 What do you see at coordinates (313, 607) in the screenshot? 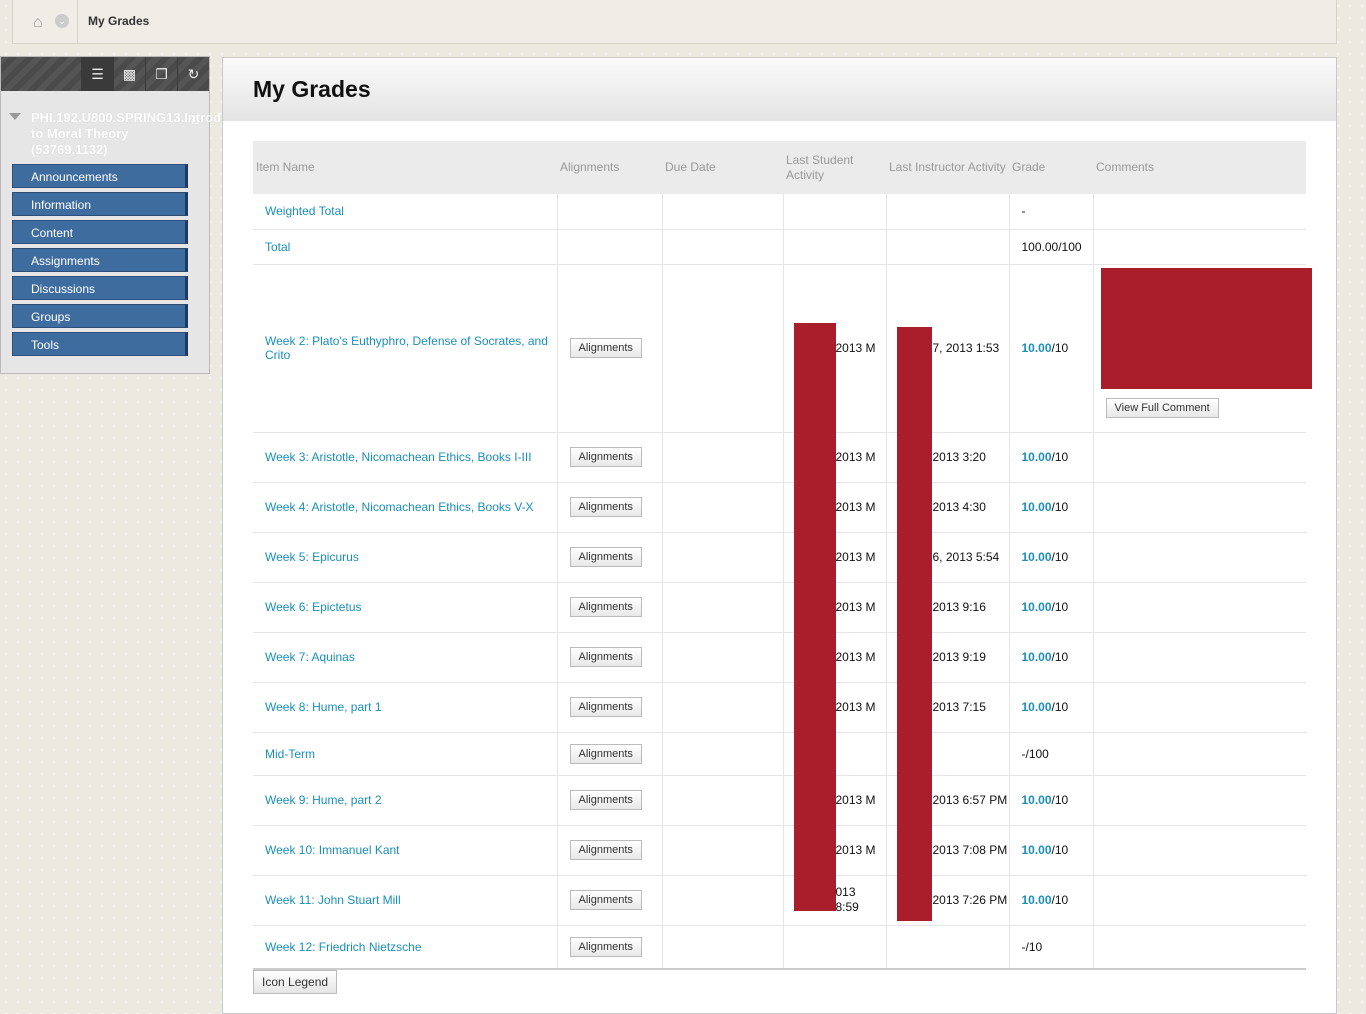
I see `item-link: Week 6: Epictetus` at bounding box center [313, 607].